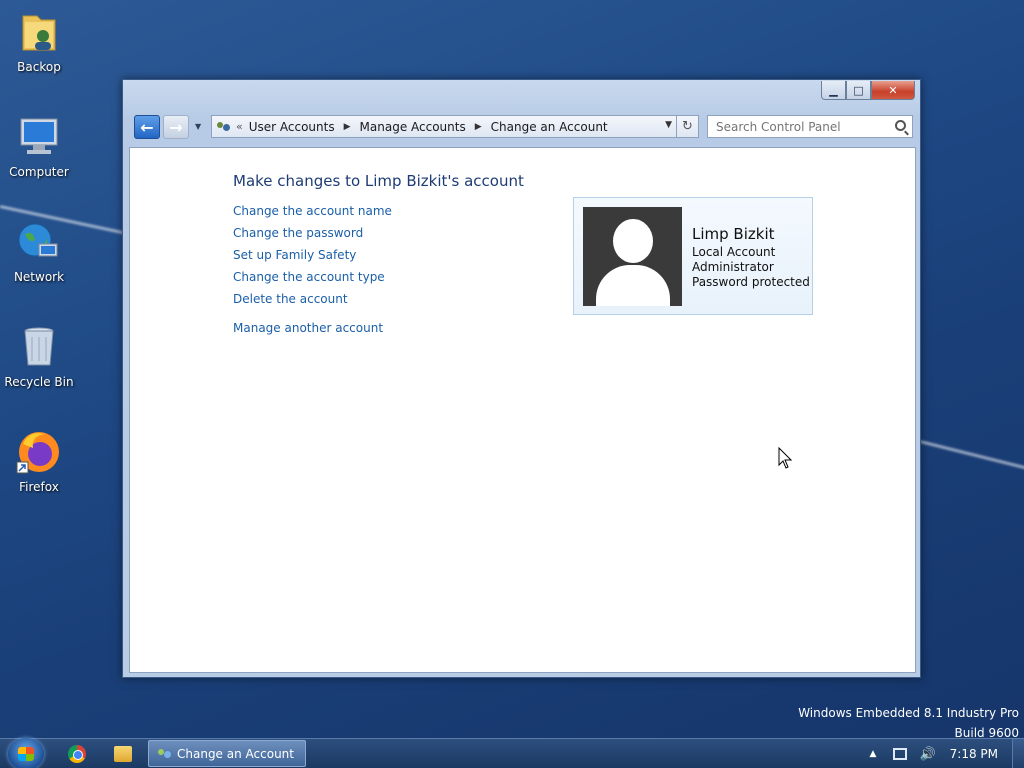 The width and height of the screenshot is (1024, 768). What do you see at coordinates (733, 267) in the screenshot?
I see `account-role: Administrator` at bounding box center [733, 267].